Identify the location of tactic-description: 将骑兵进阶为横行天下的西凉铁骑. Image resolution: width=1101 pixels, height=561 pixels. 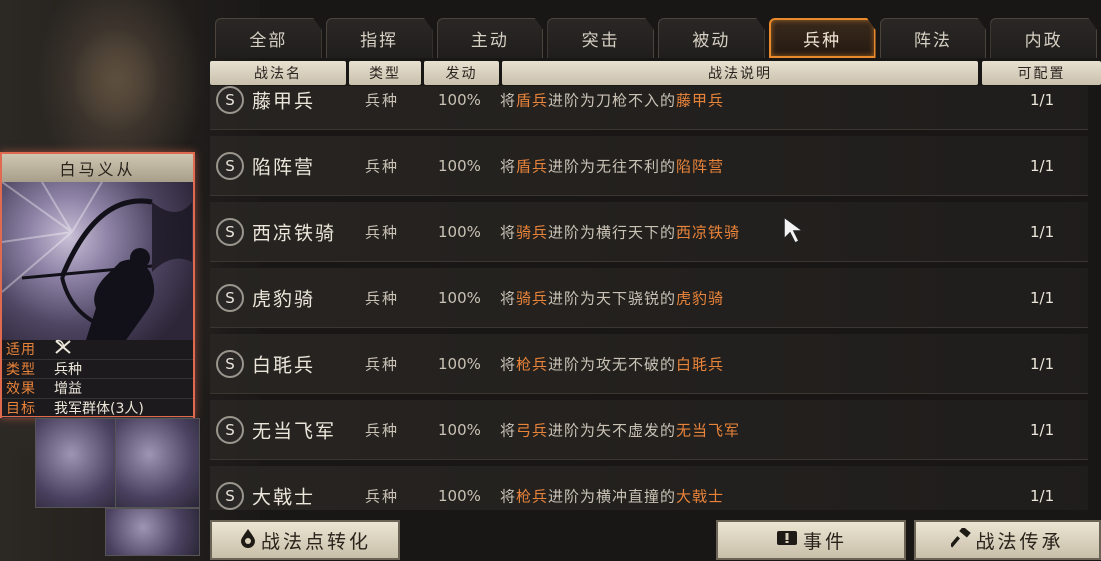
(620, 231).